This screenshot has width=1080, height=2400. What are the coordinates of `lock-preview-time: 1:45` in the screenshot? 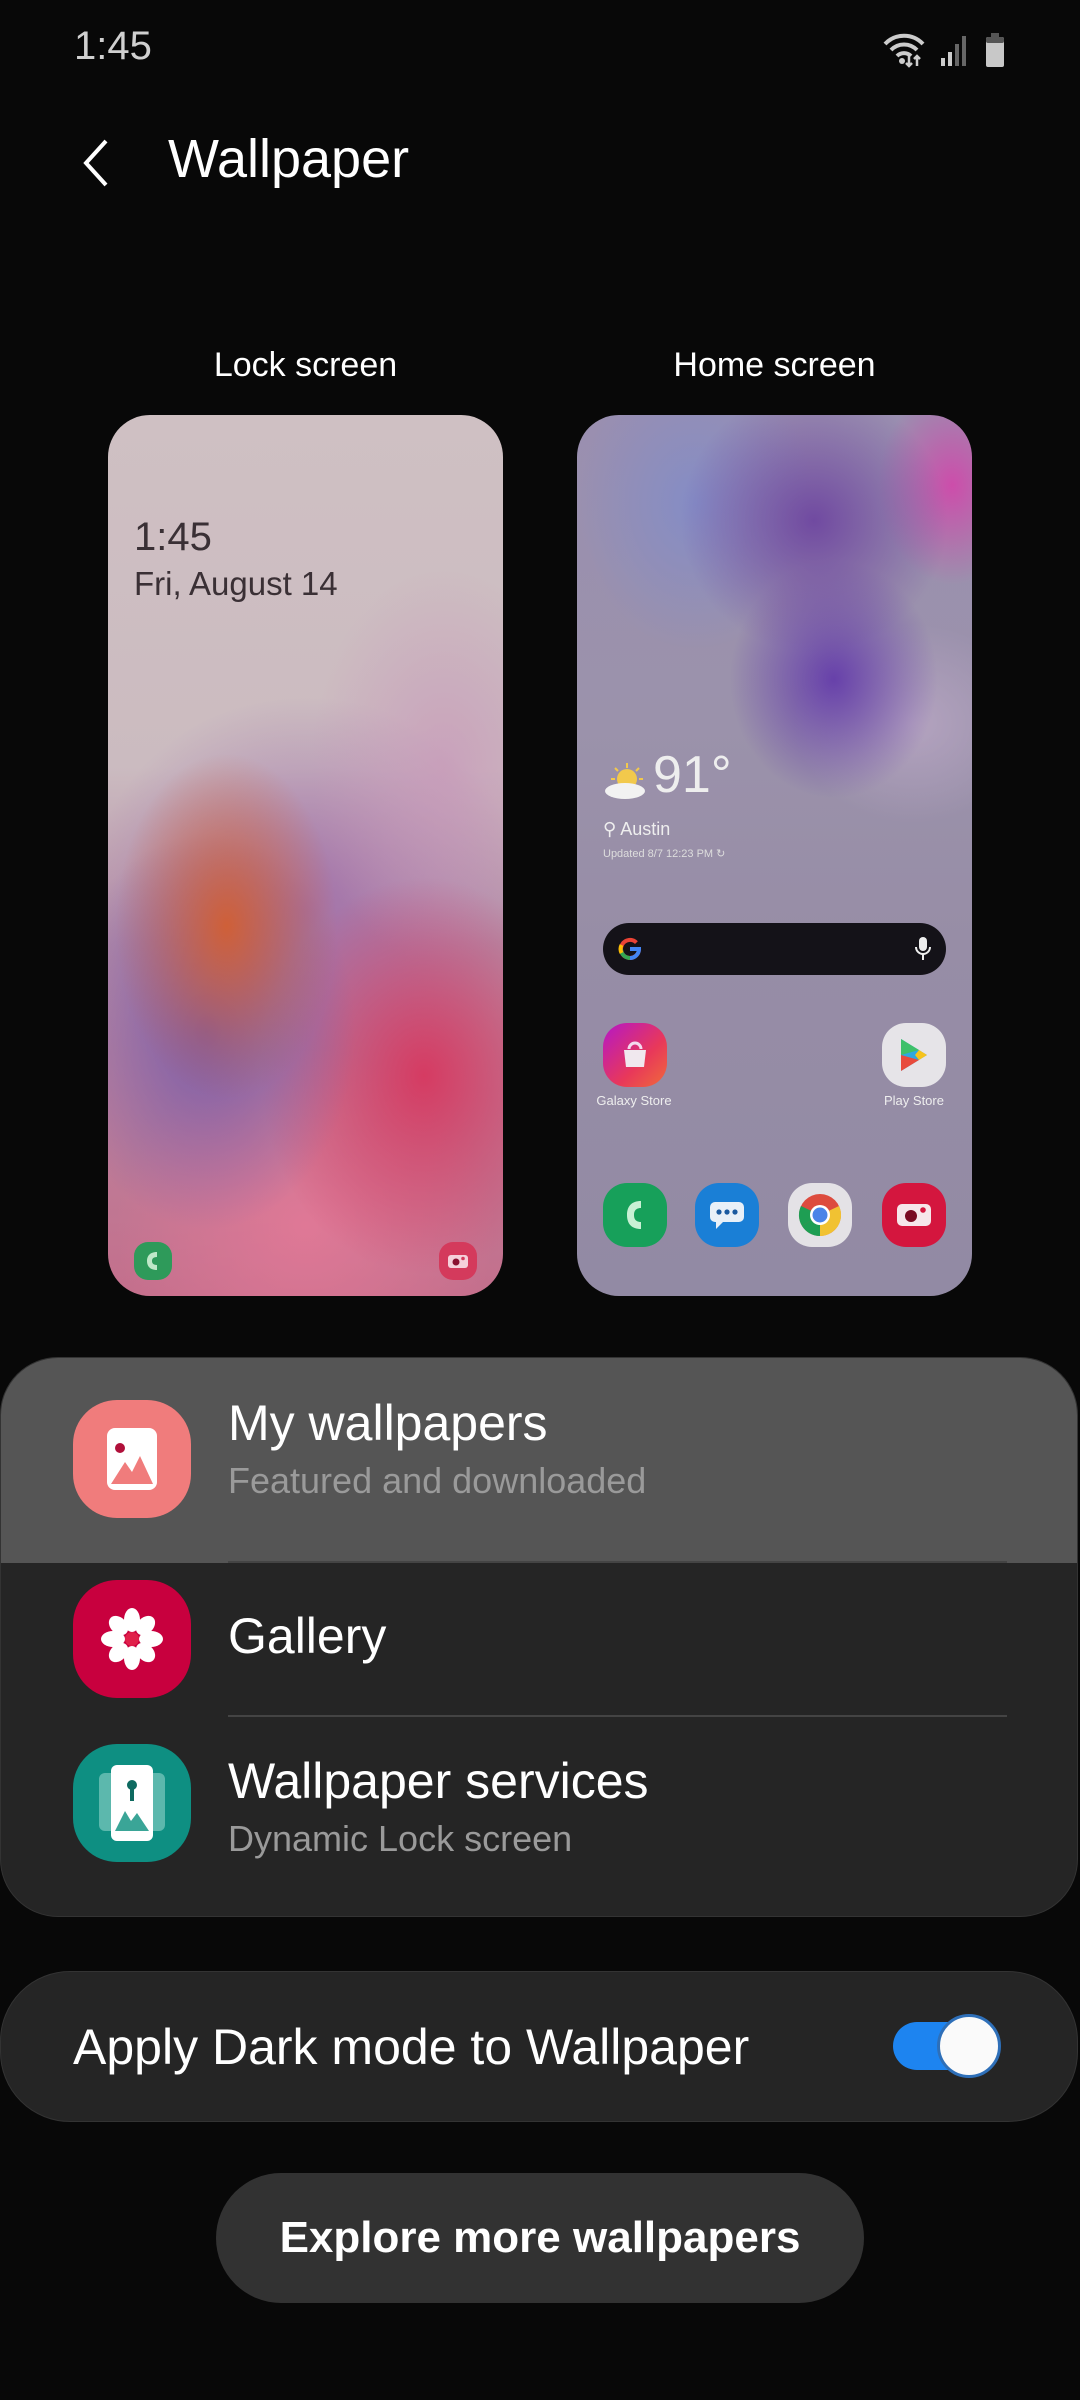 It's located at (173, 537).